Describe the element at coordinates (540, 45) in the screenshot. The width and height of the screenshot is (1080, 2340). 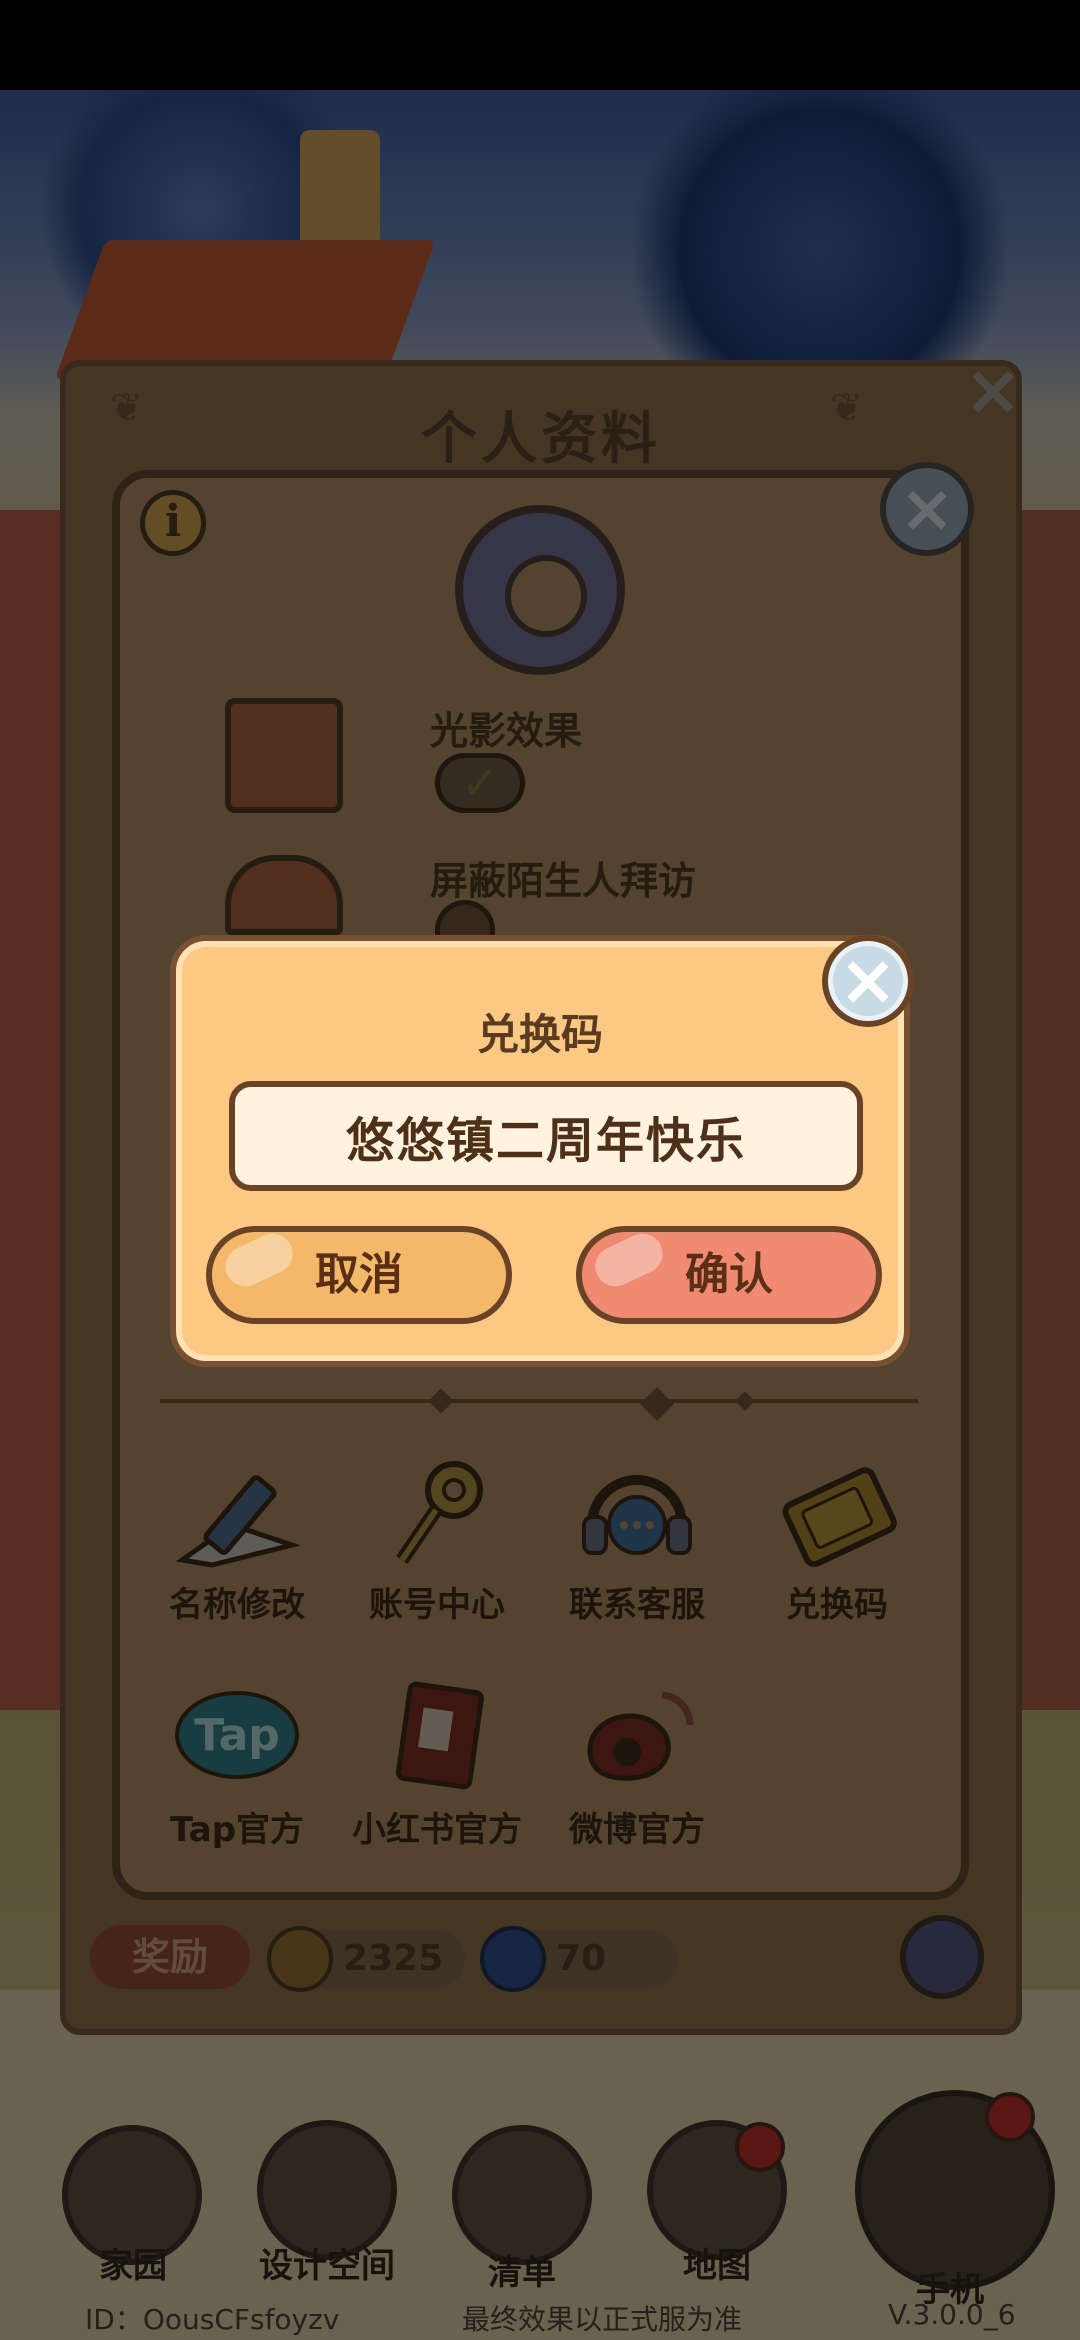
I see `status-bar` at that location.